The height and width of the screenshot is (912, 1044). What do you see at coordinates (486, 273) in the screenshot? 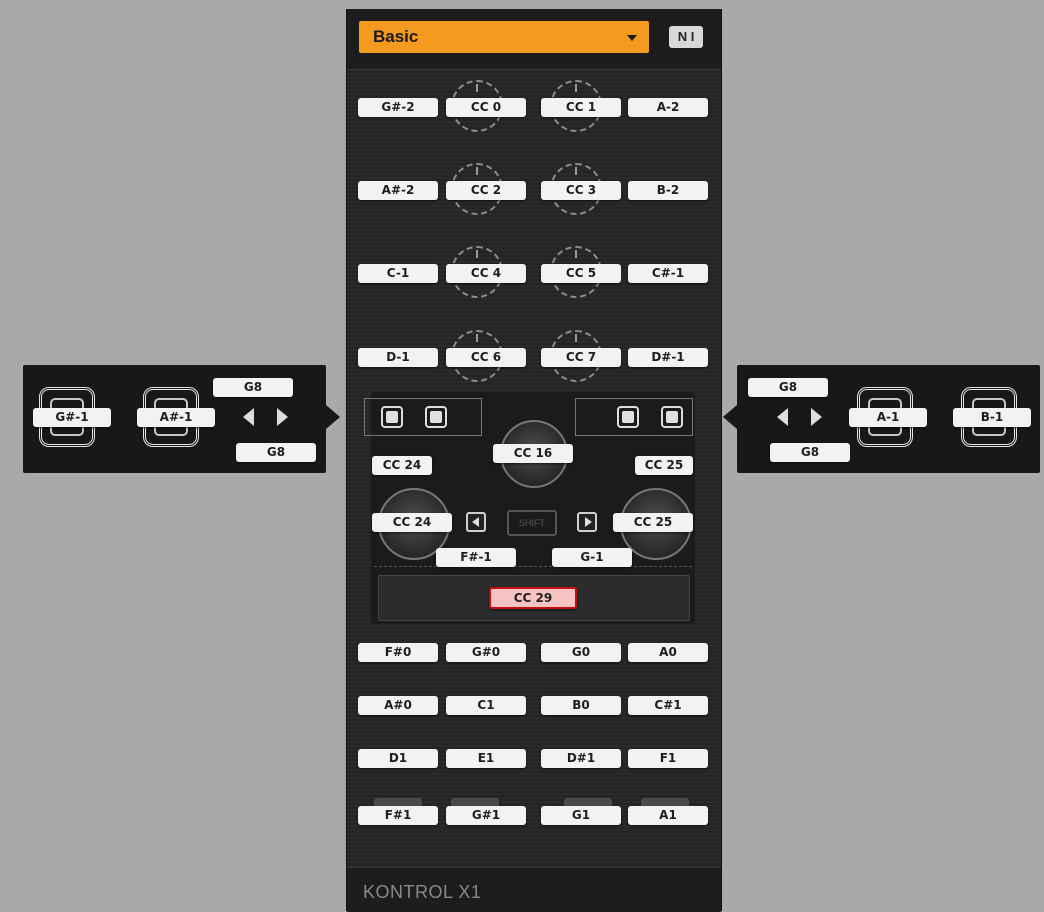
I see `knob-mapping-label: CC 4` at bounding box center [486, 273].